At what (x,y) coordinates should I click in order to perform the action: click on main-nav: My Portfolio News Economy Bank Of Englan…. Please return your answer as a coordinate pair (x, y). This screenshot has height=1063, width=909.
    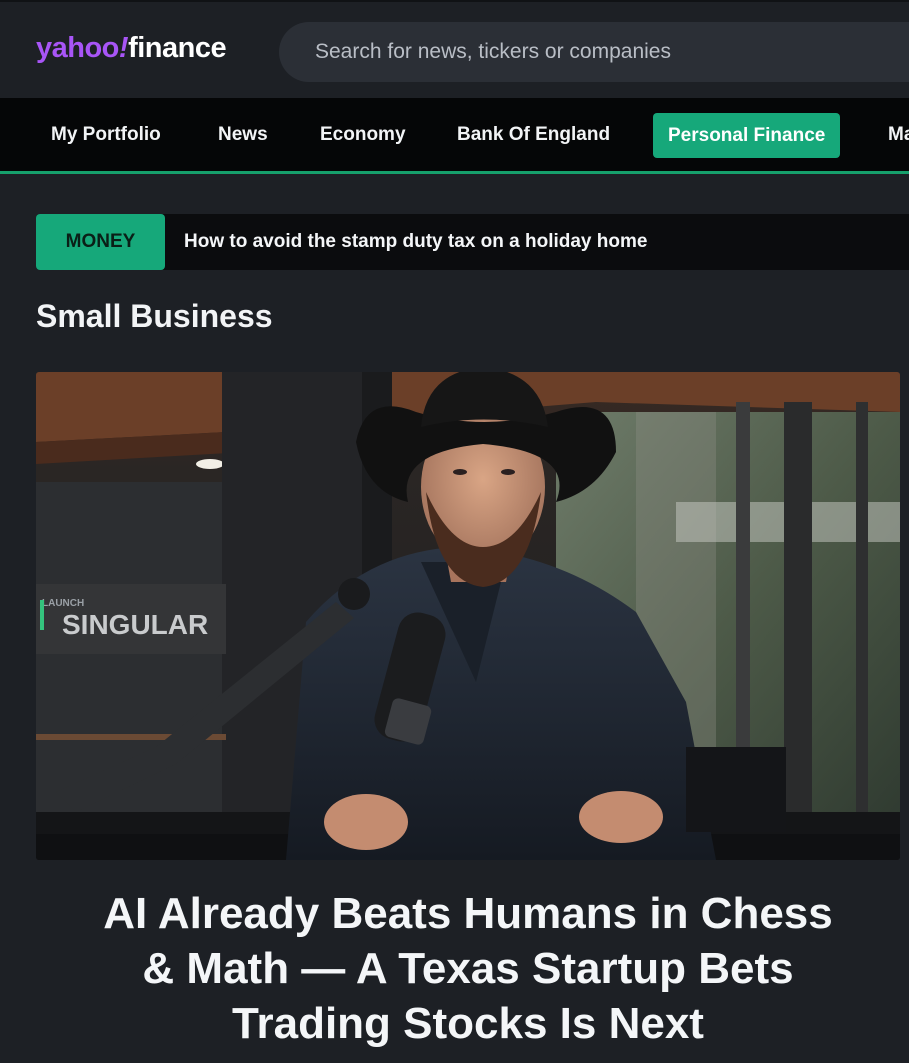
    Looking at the image, I should click on (454, 136).